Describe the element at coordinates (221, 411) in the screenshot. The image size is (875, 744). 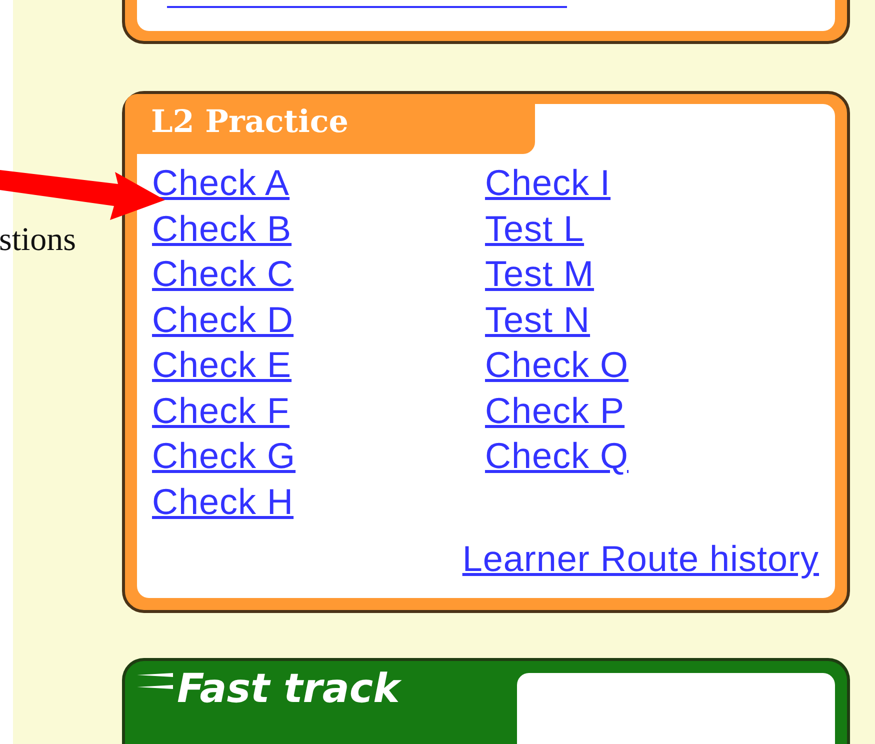
I see `check-link: Check F` at that location.